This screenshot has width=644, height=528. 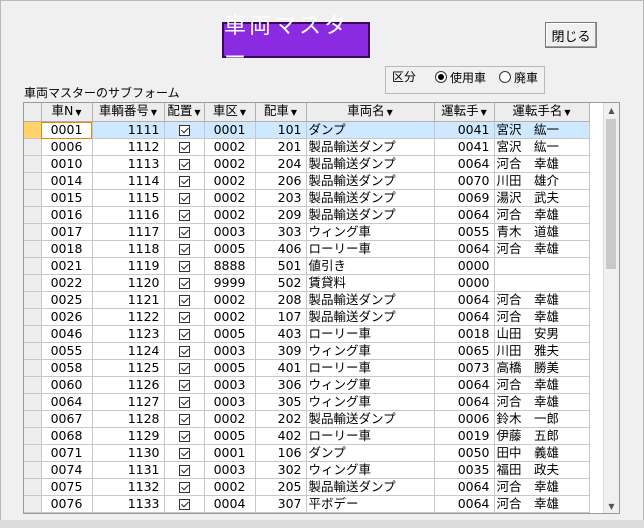 I want to click on column-header: 車N ▼, so click(x=67, y=112).